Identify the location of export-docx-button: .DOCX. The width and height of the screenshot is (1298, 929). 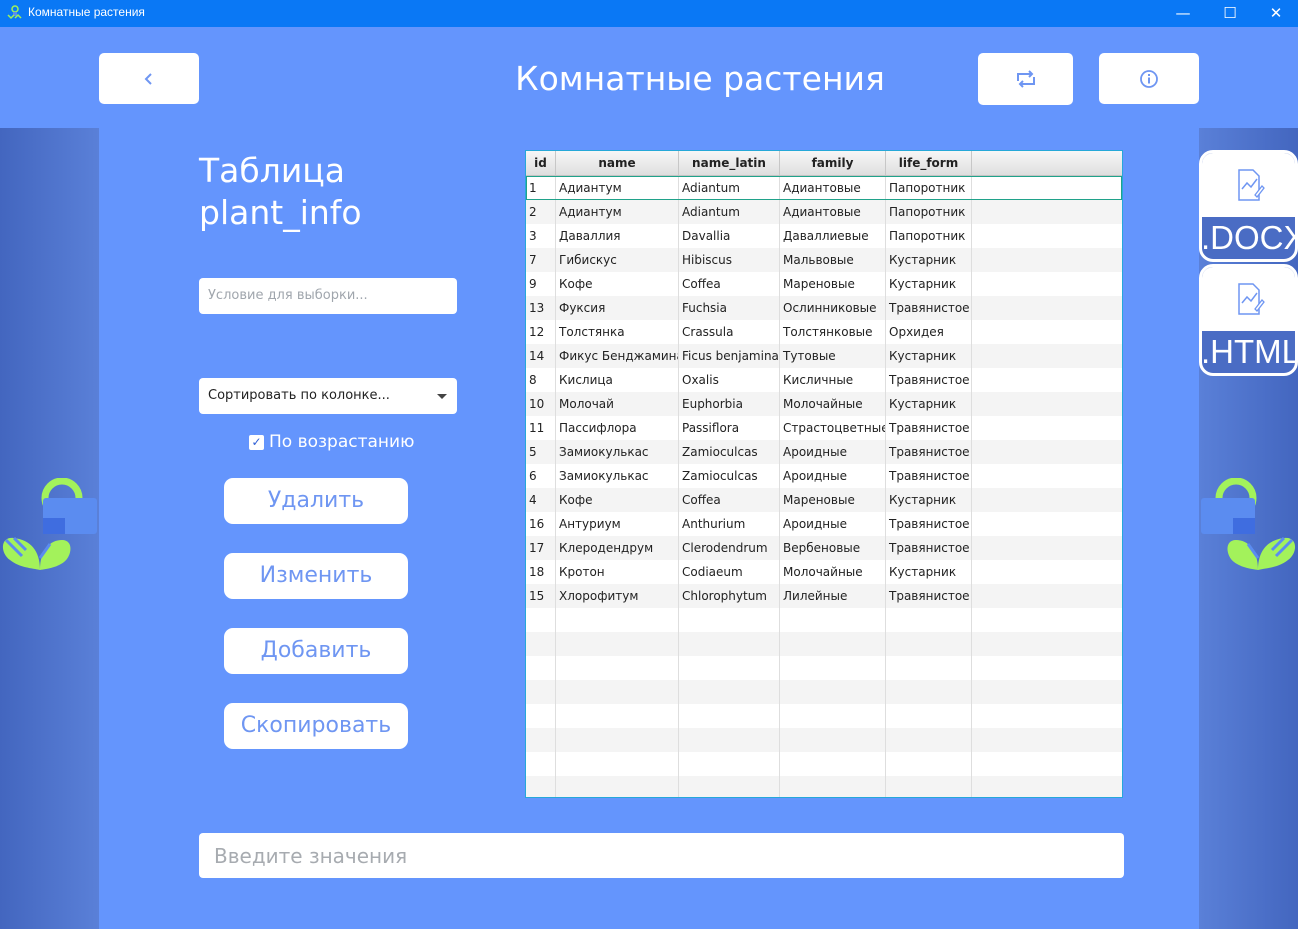
(1248, 206).